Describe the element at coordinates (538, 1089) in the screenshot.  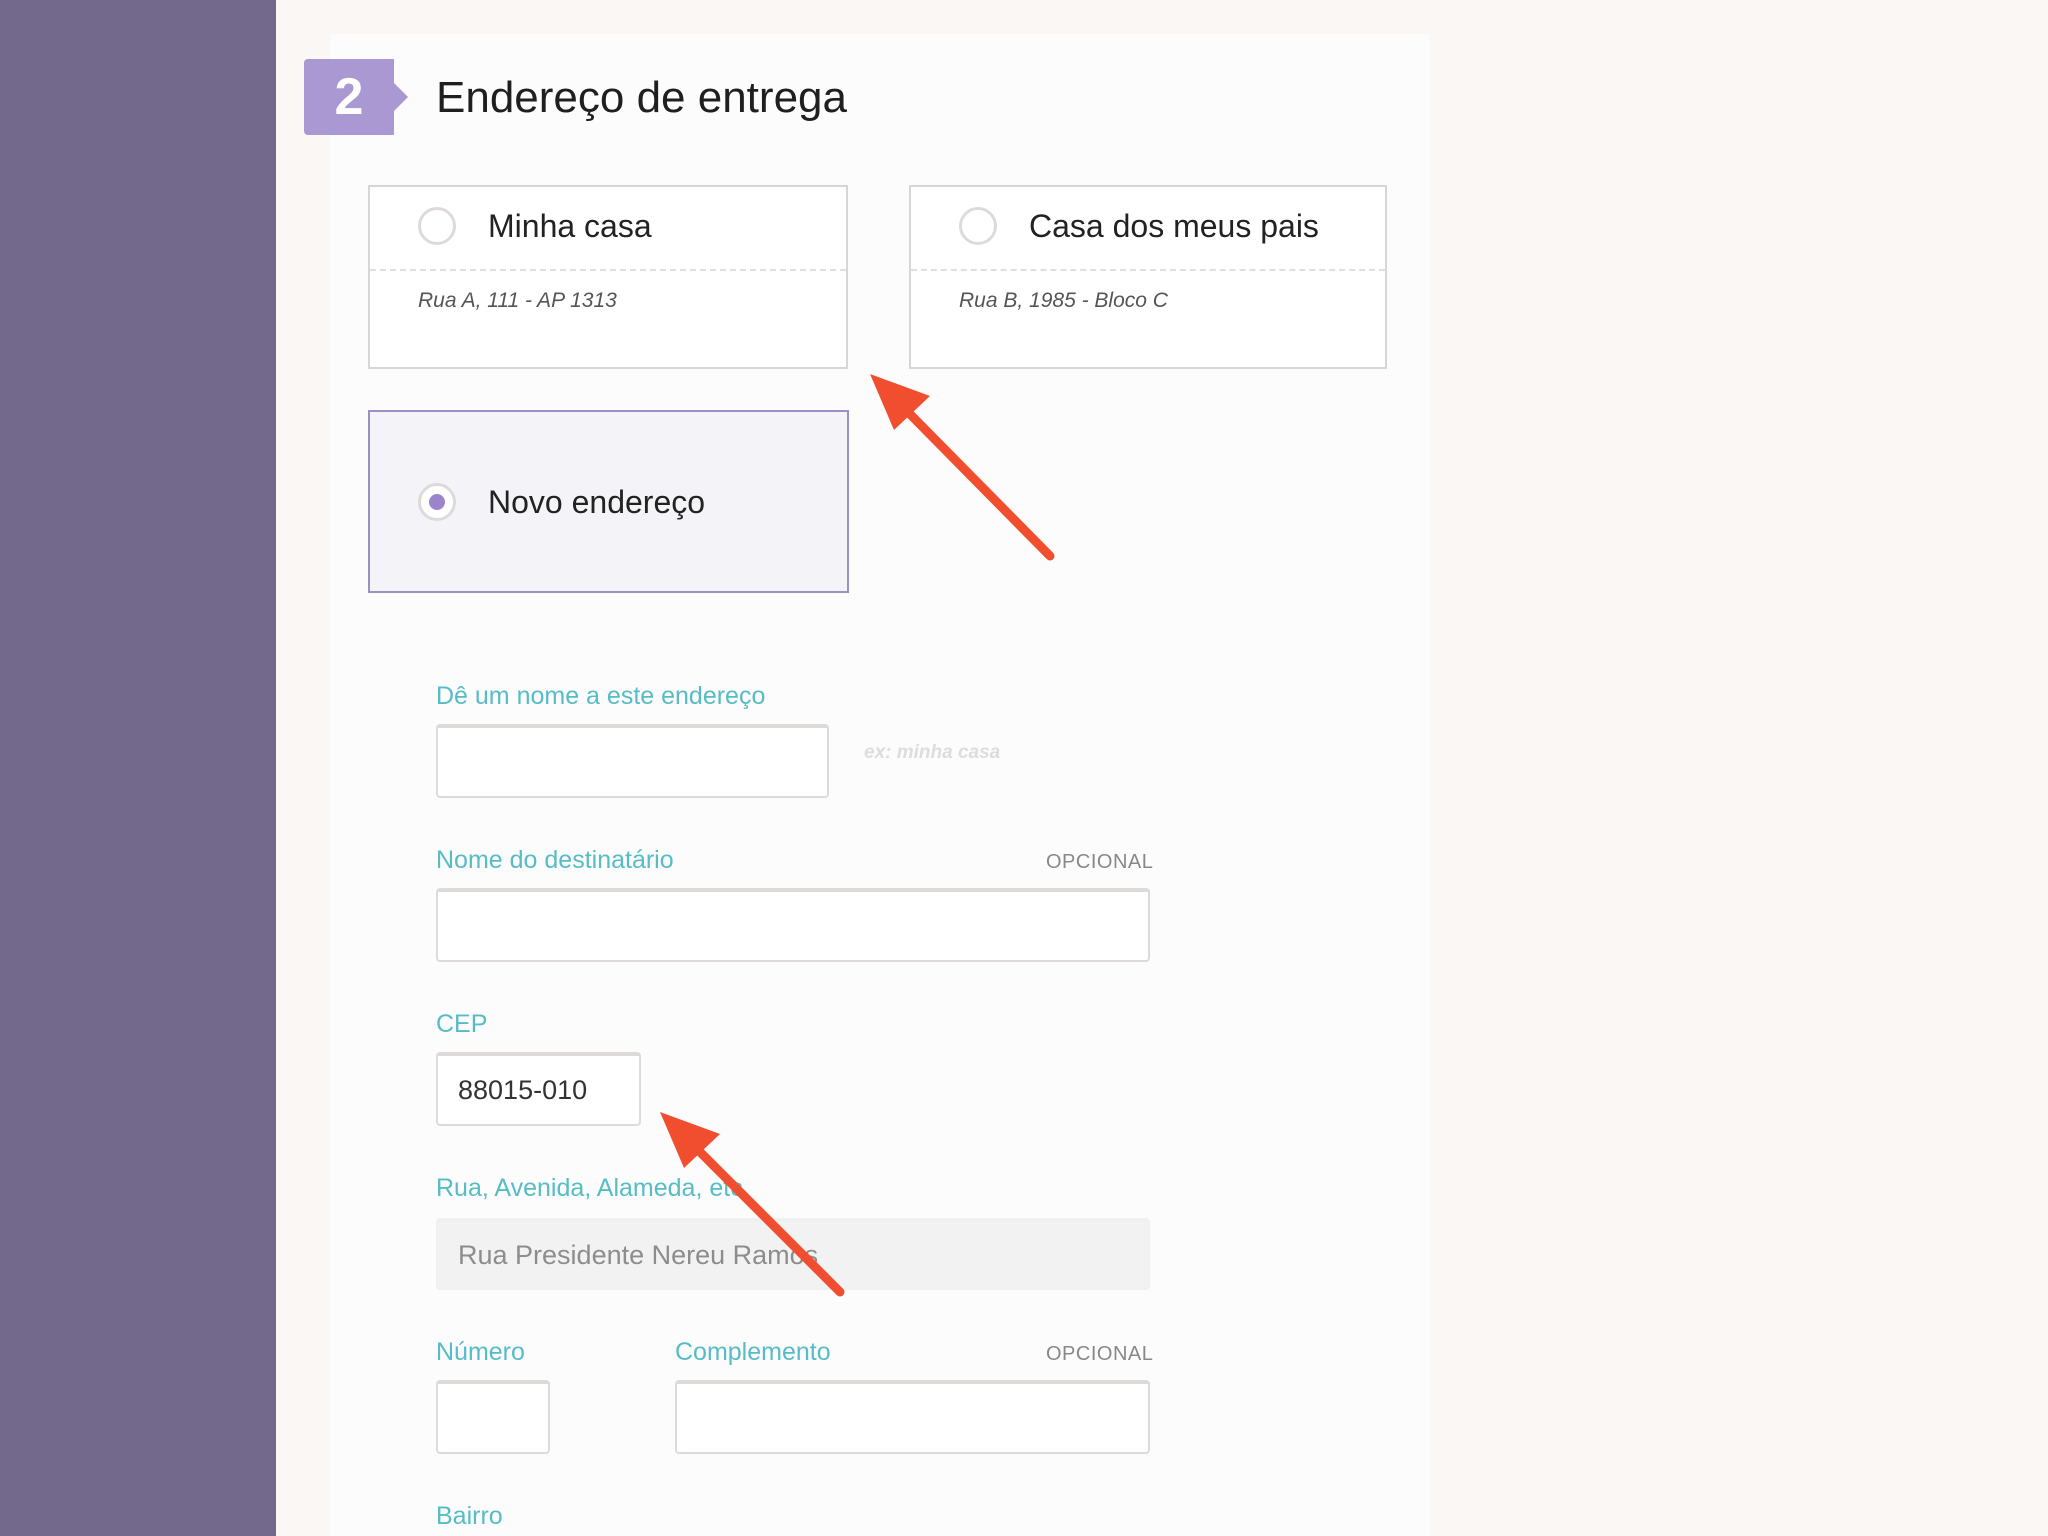
I see `cep-input` at that location.